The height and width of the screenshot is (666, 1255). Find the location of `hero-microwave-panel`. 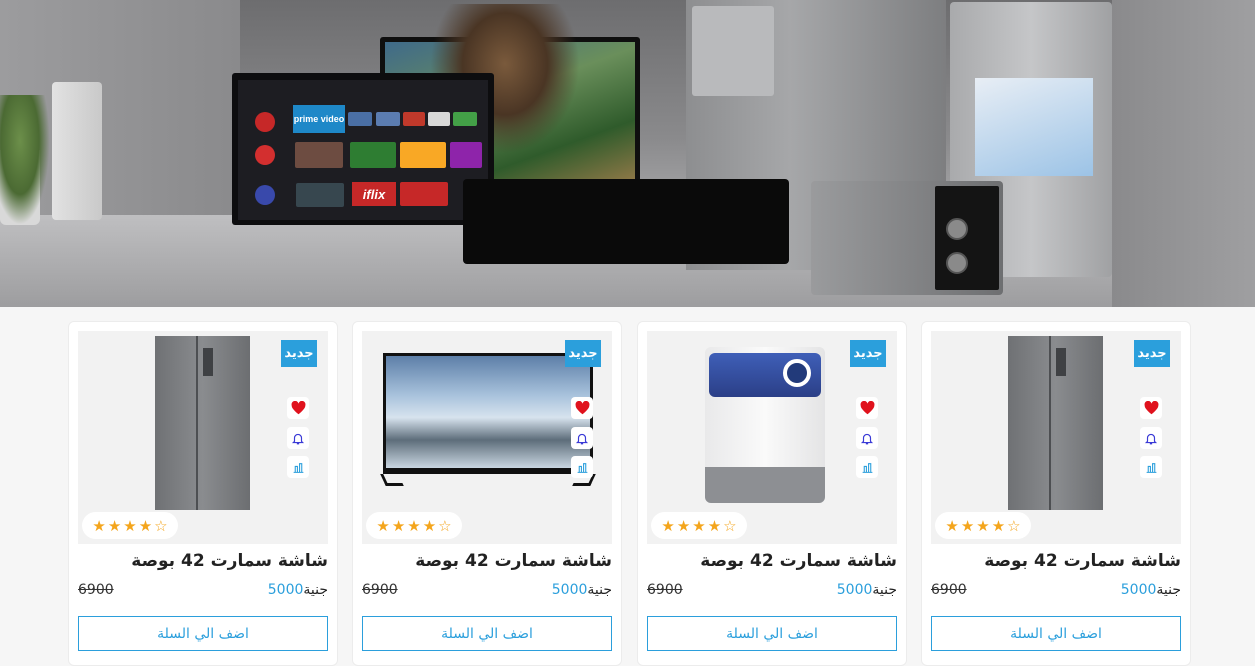

hero-microwave-panel is located at coordinates (967, 238).